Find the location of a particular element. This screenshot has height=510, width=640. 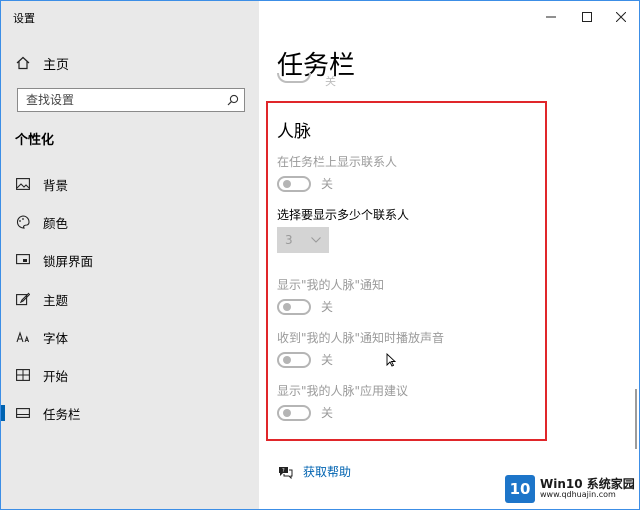

mouse-cursor-icon is located at coordinates (391, 361).